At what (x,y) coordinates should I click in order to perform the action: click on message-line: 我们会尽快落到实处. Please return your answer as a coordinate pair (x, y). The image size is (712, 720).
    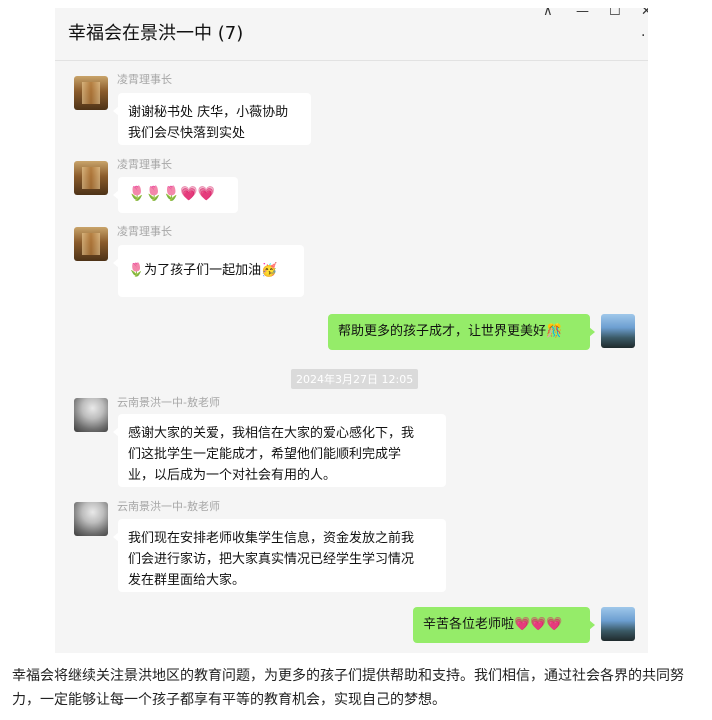
    Looking at the image, I should click on (187, 133).